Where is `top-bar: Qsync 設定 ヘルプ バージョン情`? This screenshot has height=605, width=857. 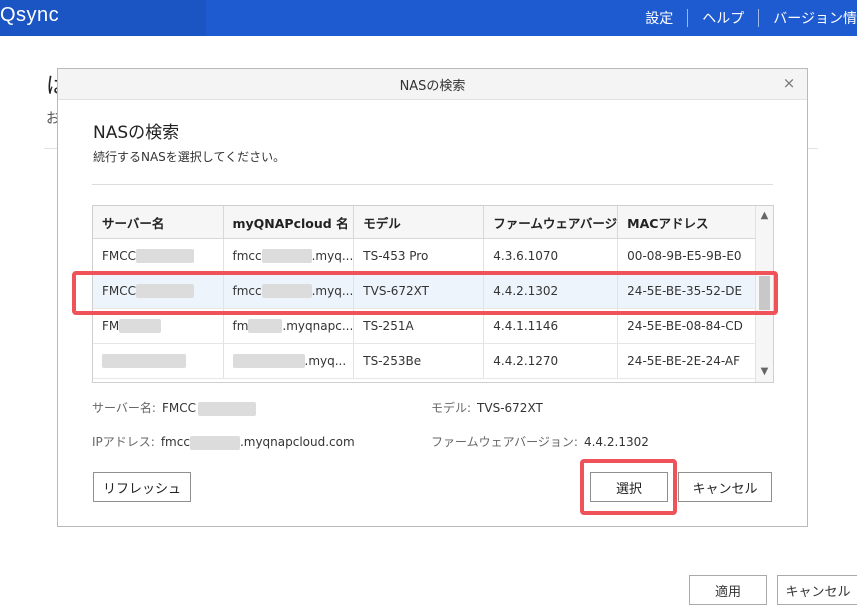
top-bar: Qsync 設定 ヘルプ バージョン情 is located at coordinates (428, 18).